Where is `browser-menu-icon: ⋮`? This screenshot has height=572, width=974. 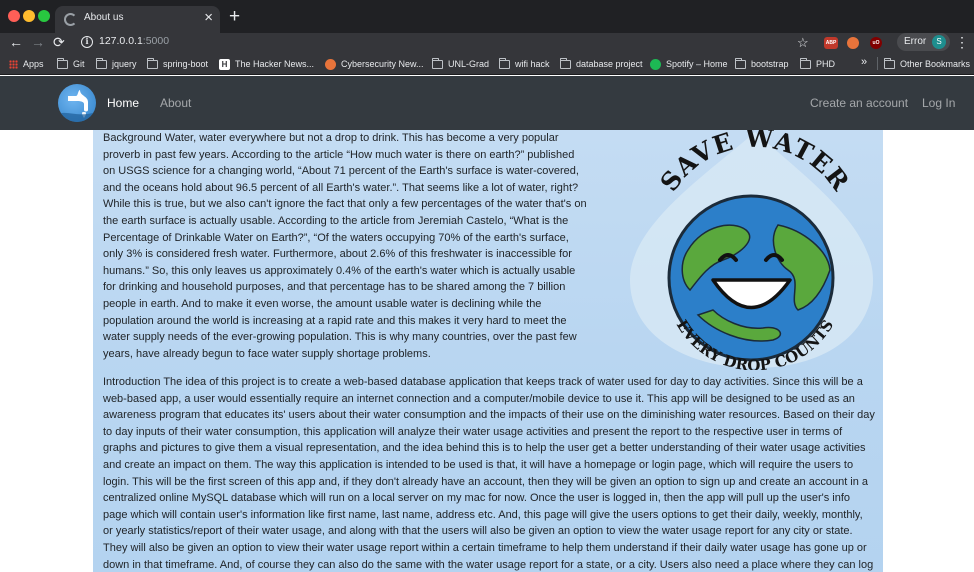
browser-menu-icon: ⋮ is located at coordinates (962, 42).